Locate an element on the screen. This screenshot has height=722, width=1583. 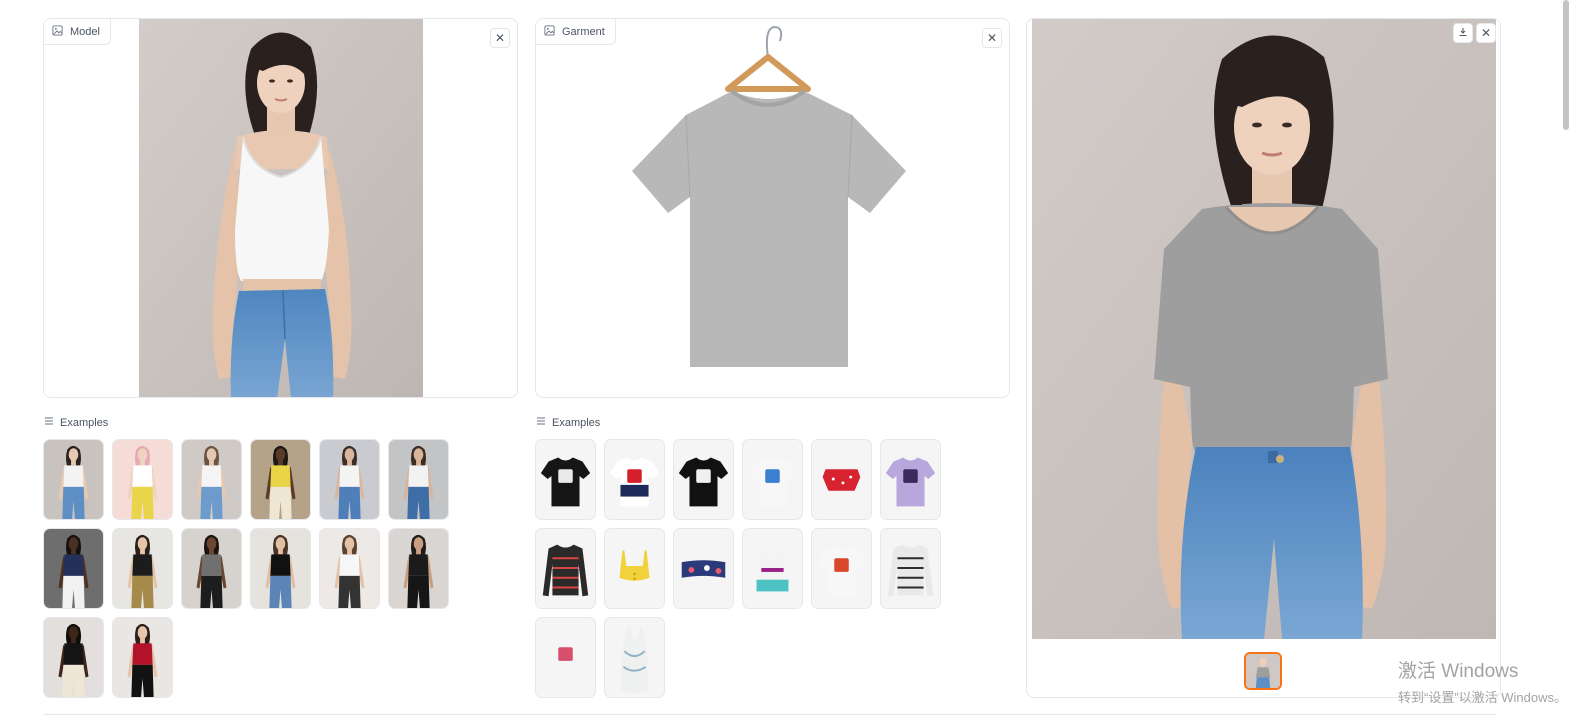
model-clear-button: ✕ is located at coordinates (500, 38).